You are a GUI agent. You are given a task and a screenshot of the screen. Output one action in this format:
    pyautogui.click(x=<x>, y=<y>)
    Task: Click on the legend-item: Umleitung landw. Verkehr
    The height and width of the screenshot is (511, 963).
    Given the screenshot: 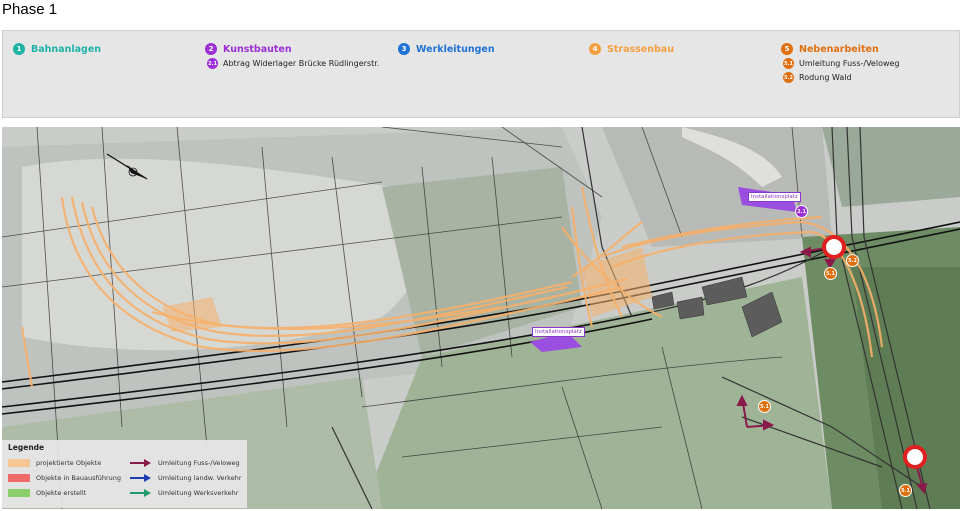 What is the action you would take?
    pyautogui.click(x=186, y=478)
    